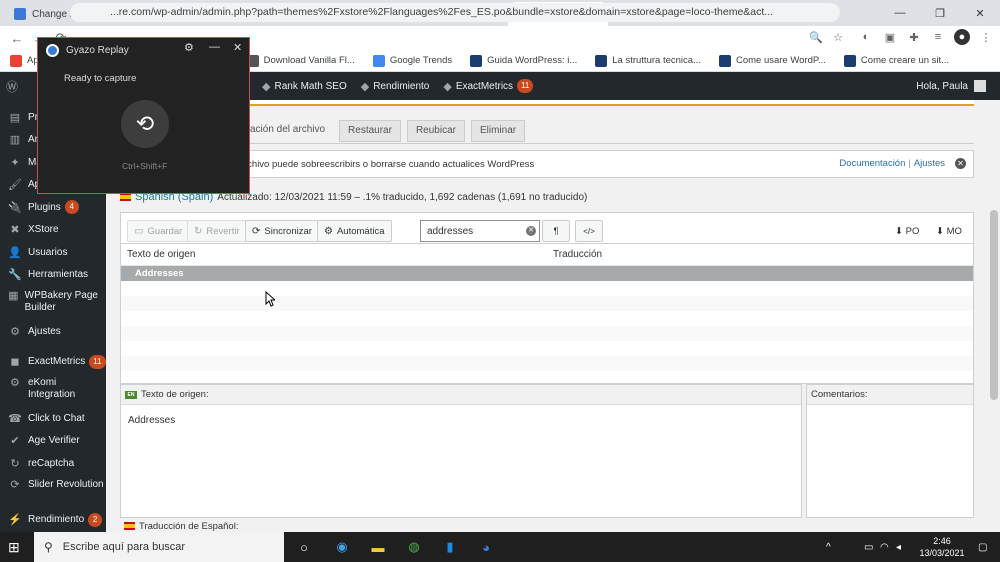 The image size is (1000, 562). I want to click on taskbar-search: ⚲ Escribe aquí para buscar, so click(159, 547).